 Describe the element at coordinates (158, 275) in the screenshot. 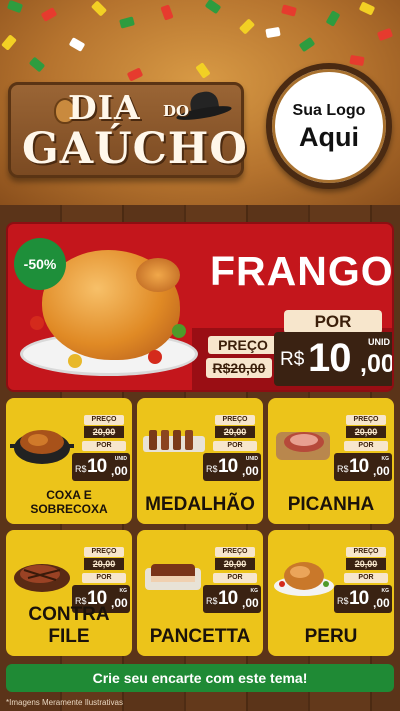

I see `chicken-leg-image` at that location.